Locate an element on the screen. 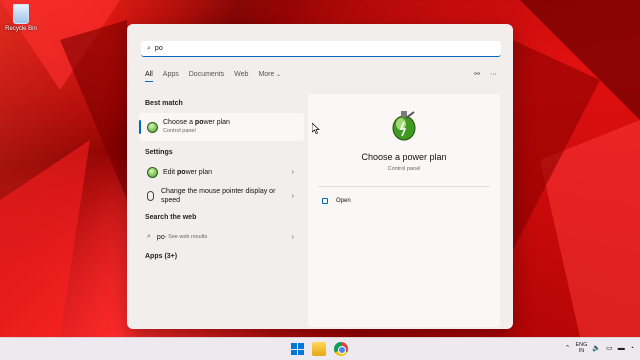  tab-apps: Apps is located at coordinates (171, 76).